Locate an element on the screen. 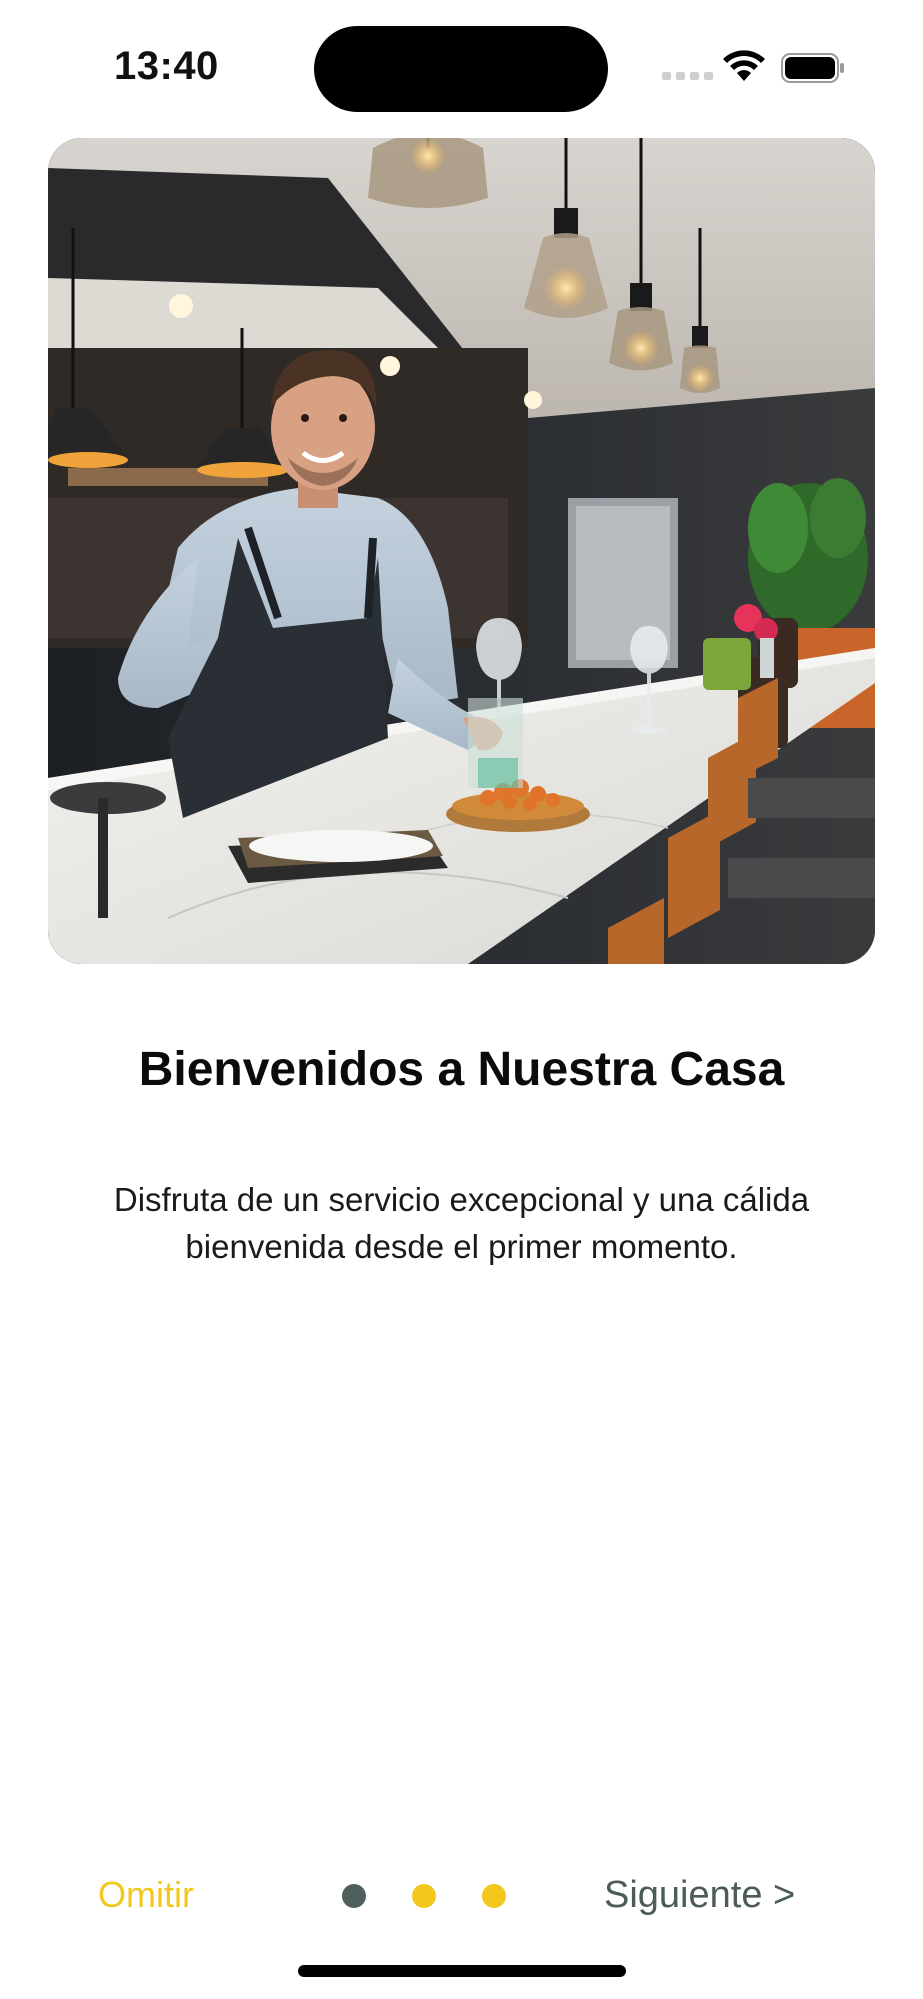 This screenshot has width=923, height=1999. onboarding-title: Bienvenidos a Nuestra Casa is located at coordinates (461, 1069).